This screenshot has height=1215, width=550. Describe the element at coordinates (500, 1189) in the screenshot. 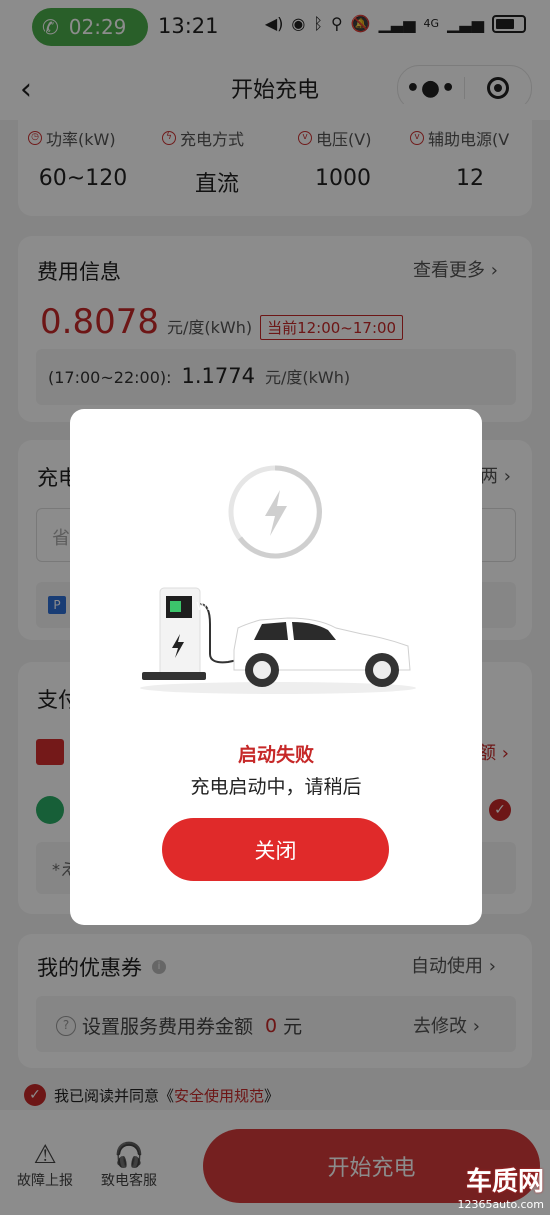

I see `brand-watermark: 车质网 12365auto.com` at that location.